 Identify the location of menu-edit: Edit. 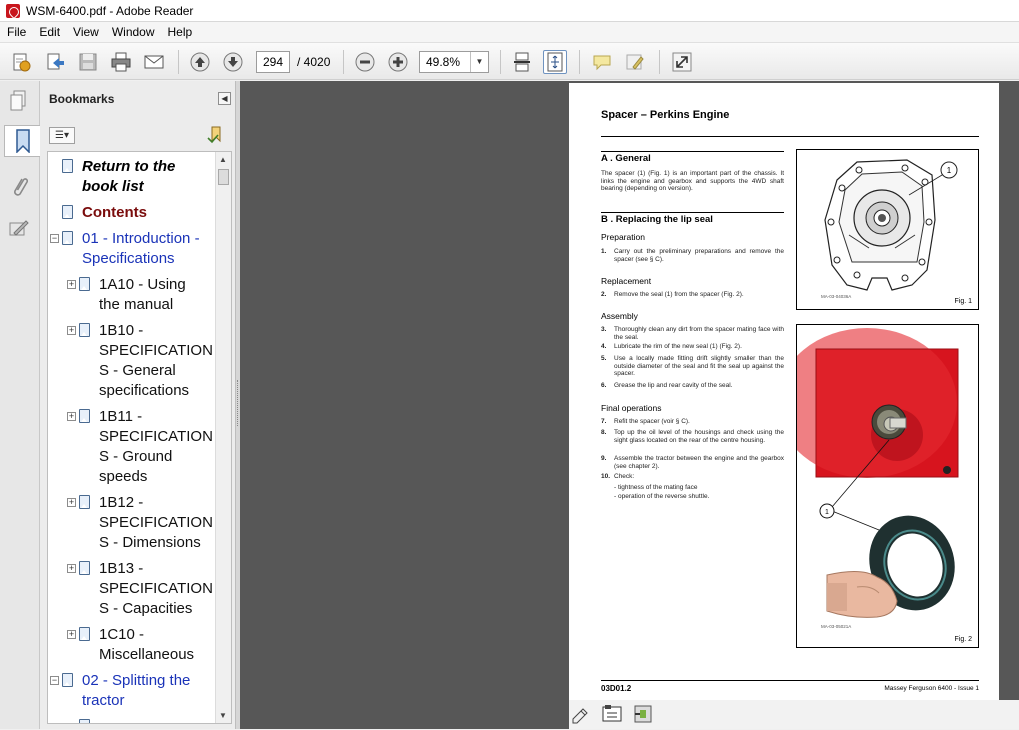
(49, 32).